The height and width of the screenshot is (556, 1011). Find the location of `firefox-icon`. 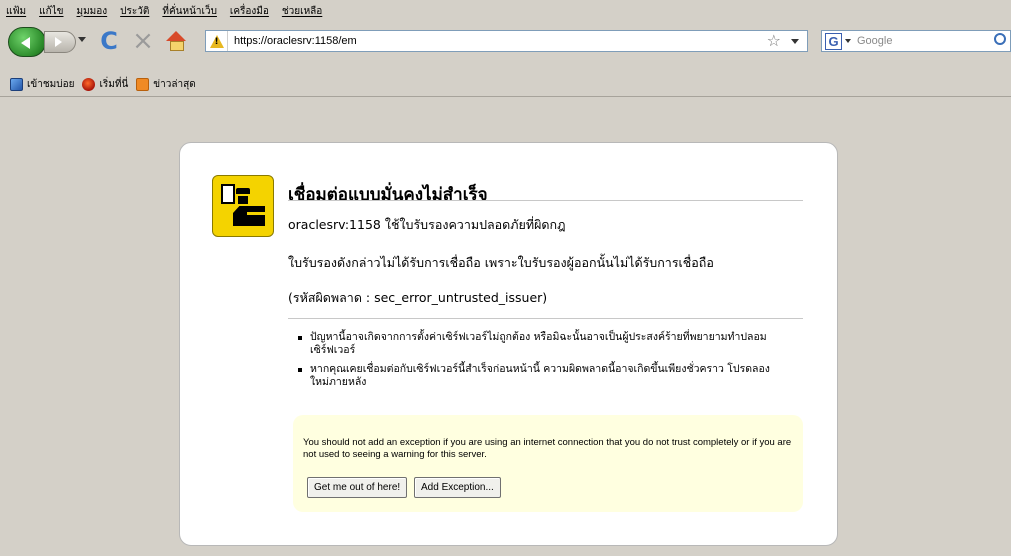

firefox-icon is located at coordinates (89, 84).